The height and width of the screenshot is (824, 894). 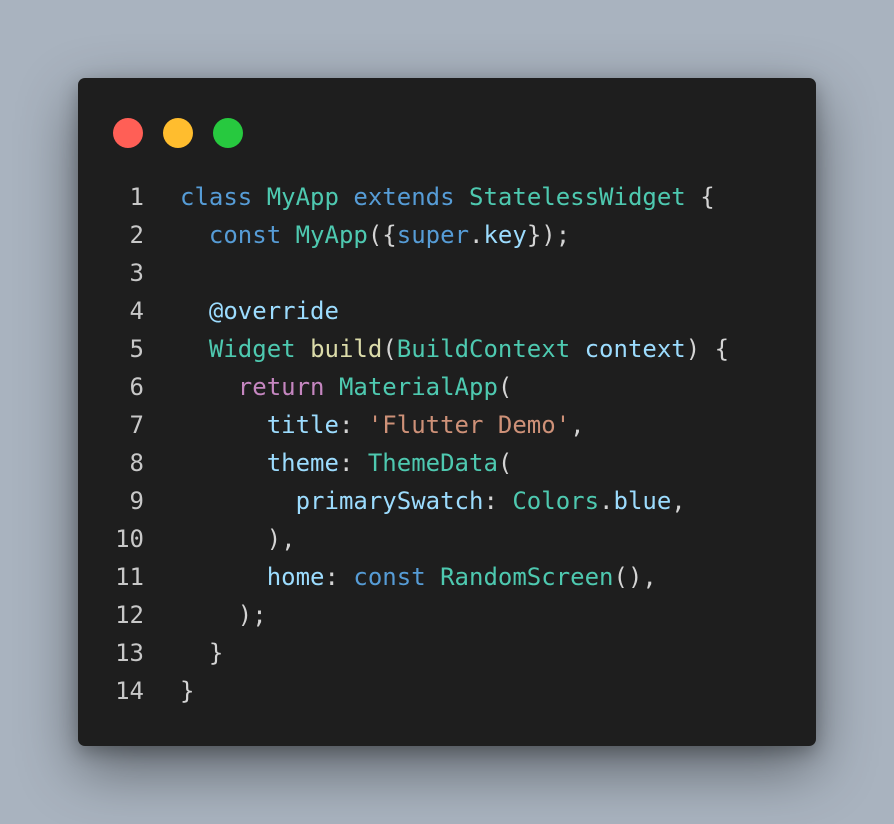 I want to click on code-token: ThemeData, so click(x=432, y=463).